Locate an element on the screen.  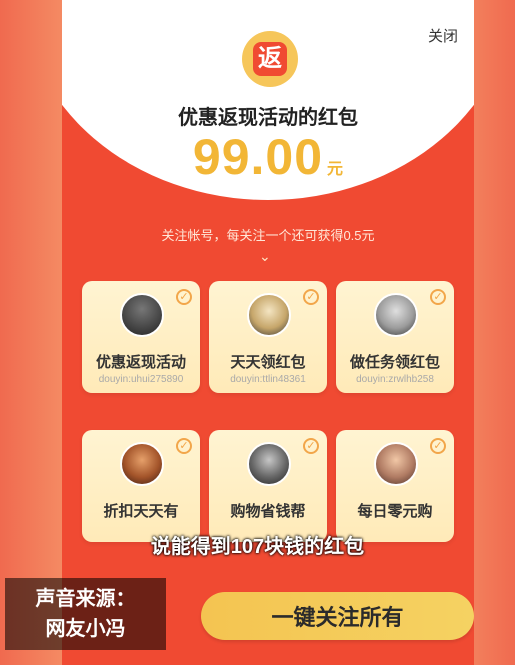
rebate-glyph: 返 is located at coordinates (270, 59).